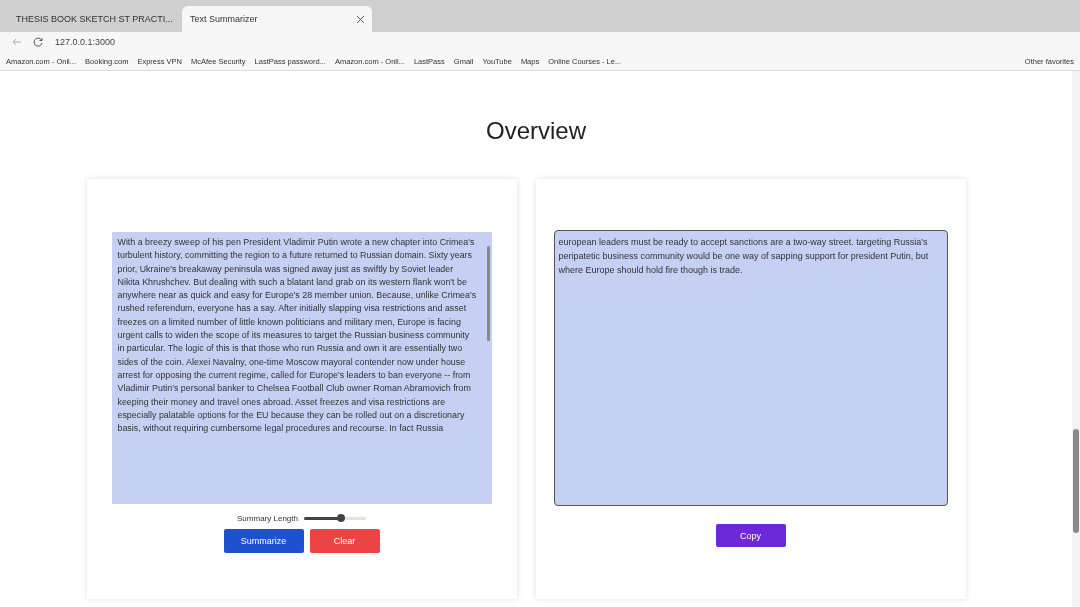  What do you see at coordinates (750, 535) in the screenshot?
I see `copy-button: Copy` at bounding box center [750, 535].